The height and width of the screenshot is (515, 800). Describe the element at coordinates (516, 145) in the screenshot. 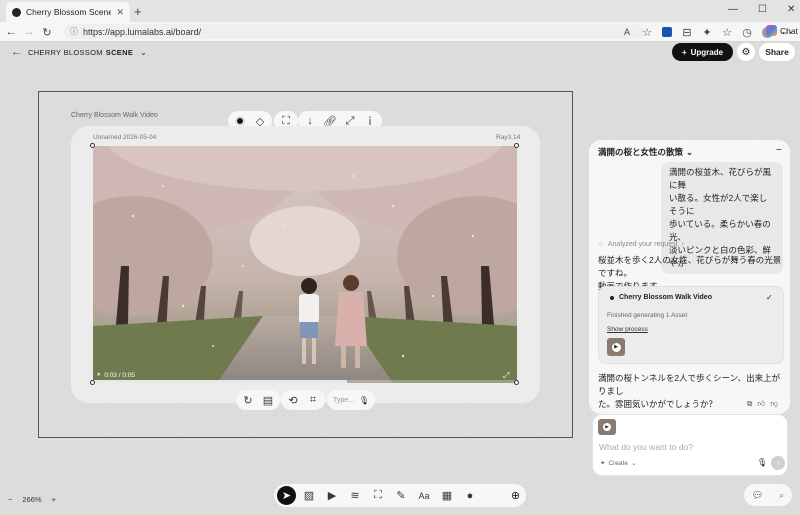

I see `resize-handle-tr` at that location.